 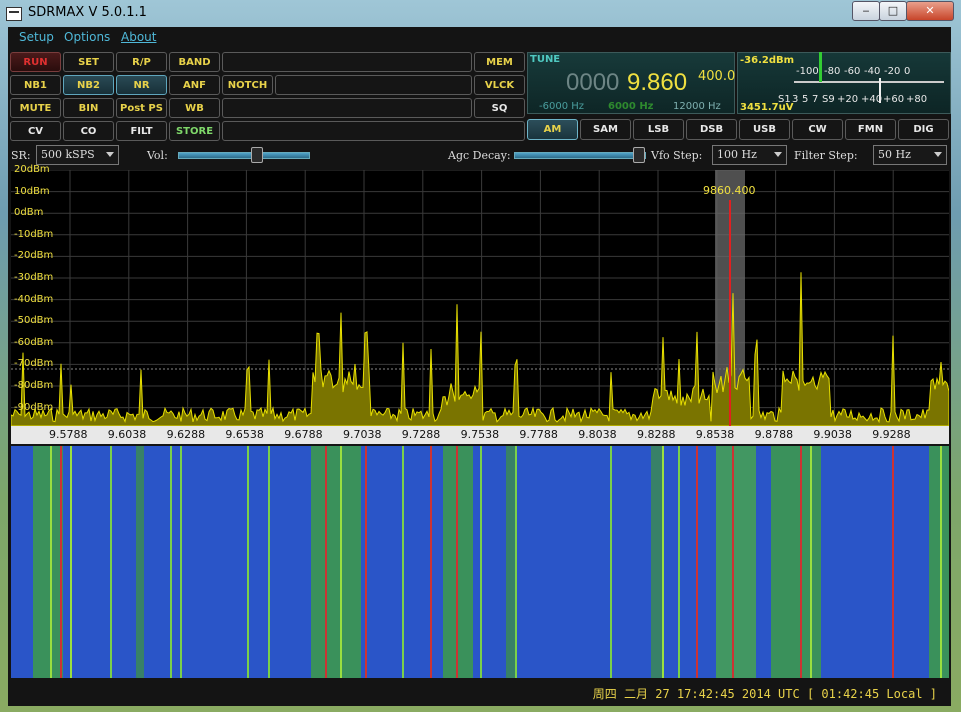 I want to click on smeter-top-tick: -60, so click(x=852, y=71).